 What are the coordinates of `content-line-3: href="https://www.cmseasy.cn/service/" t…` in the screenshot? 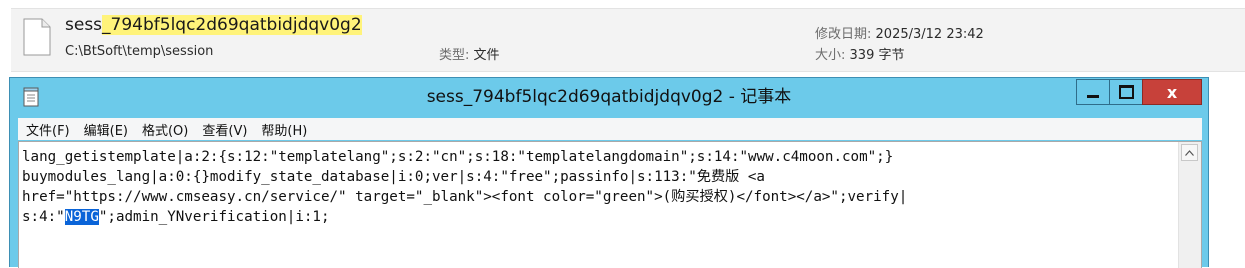 It's located at (465, 197).